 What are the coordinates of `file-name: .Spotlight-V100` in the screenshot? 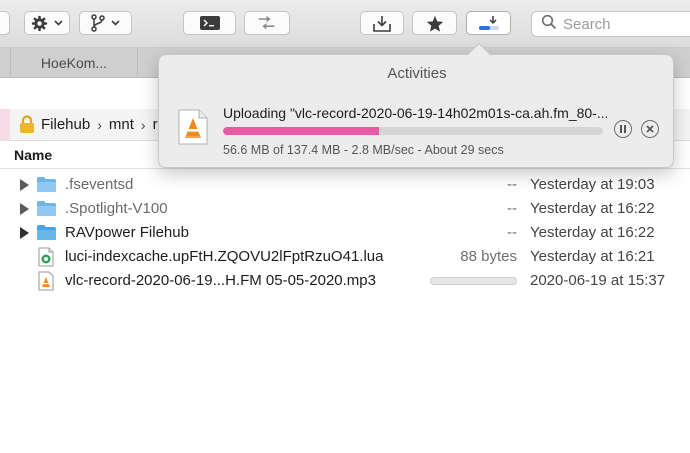 It's located at (116, 208).